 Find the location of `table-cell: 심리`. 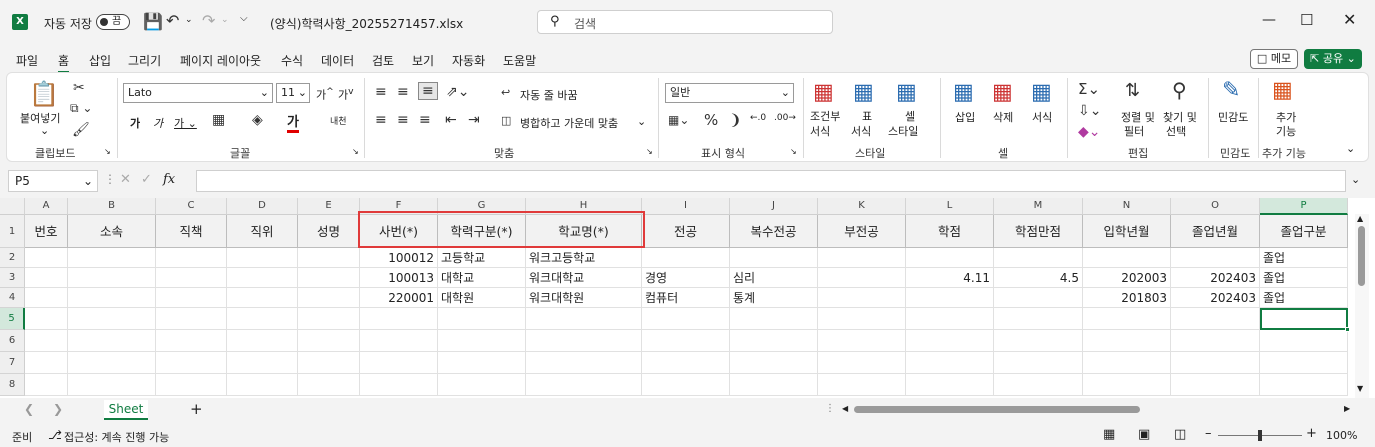

table-cell: 심리 is located at coordinates (774, 278).